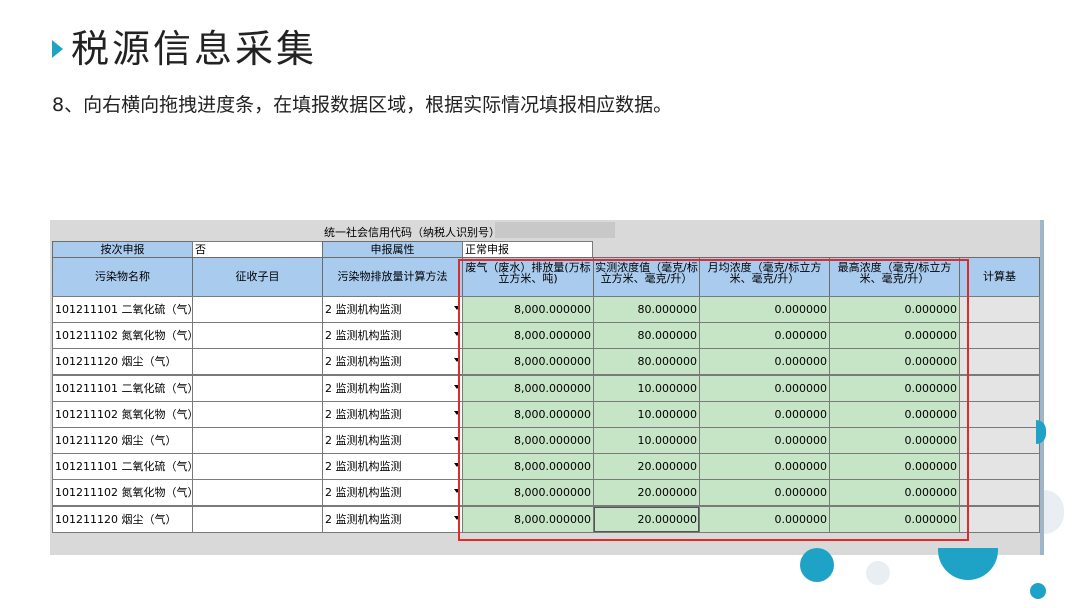 The height and width of the screenshot is (608, 1080). Describe the element at coordinates (194, 49) in the screenshot. I see `slide-title: 税源信息采集` at that location.